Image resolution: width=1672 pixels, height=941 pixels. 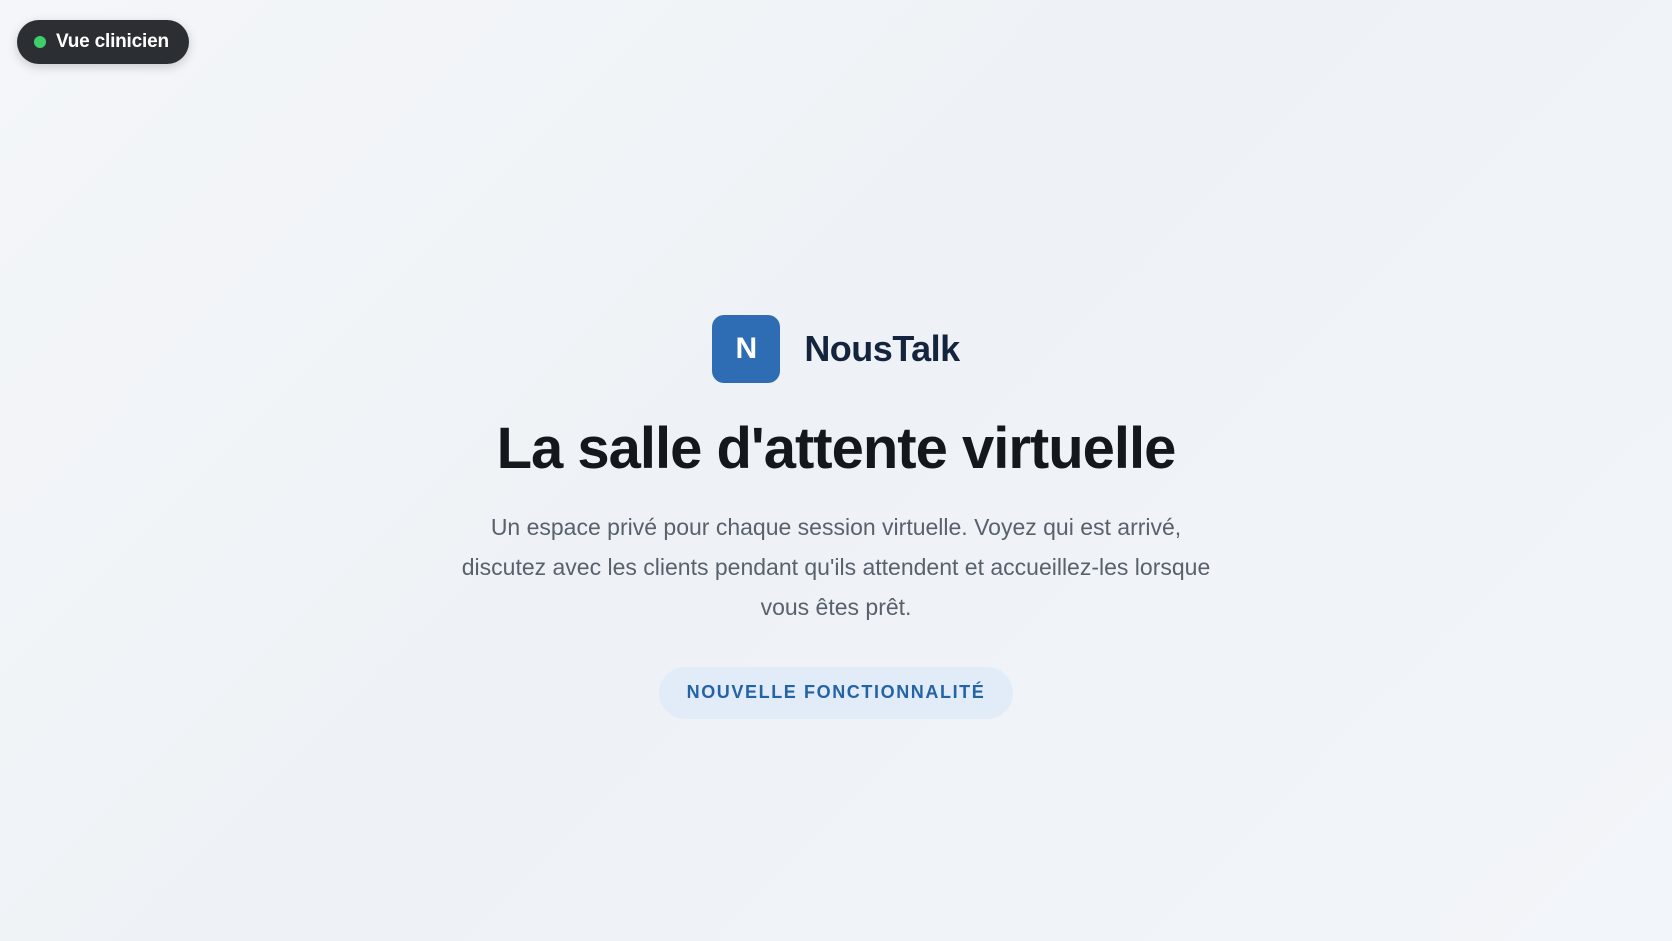 What do you see at coordinates (40, 42) in the screenshot?
I see `status-dot-icon` at bounding box center [40, 42].